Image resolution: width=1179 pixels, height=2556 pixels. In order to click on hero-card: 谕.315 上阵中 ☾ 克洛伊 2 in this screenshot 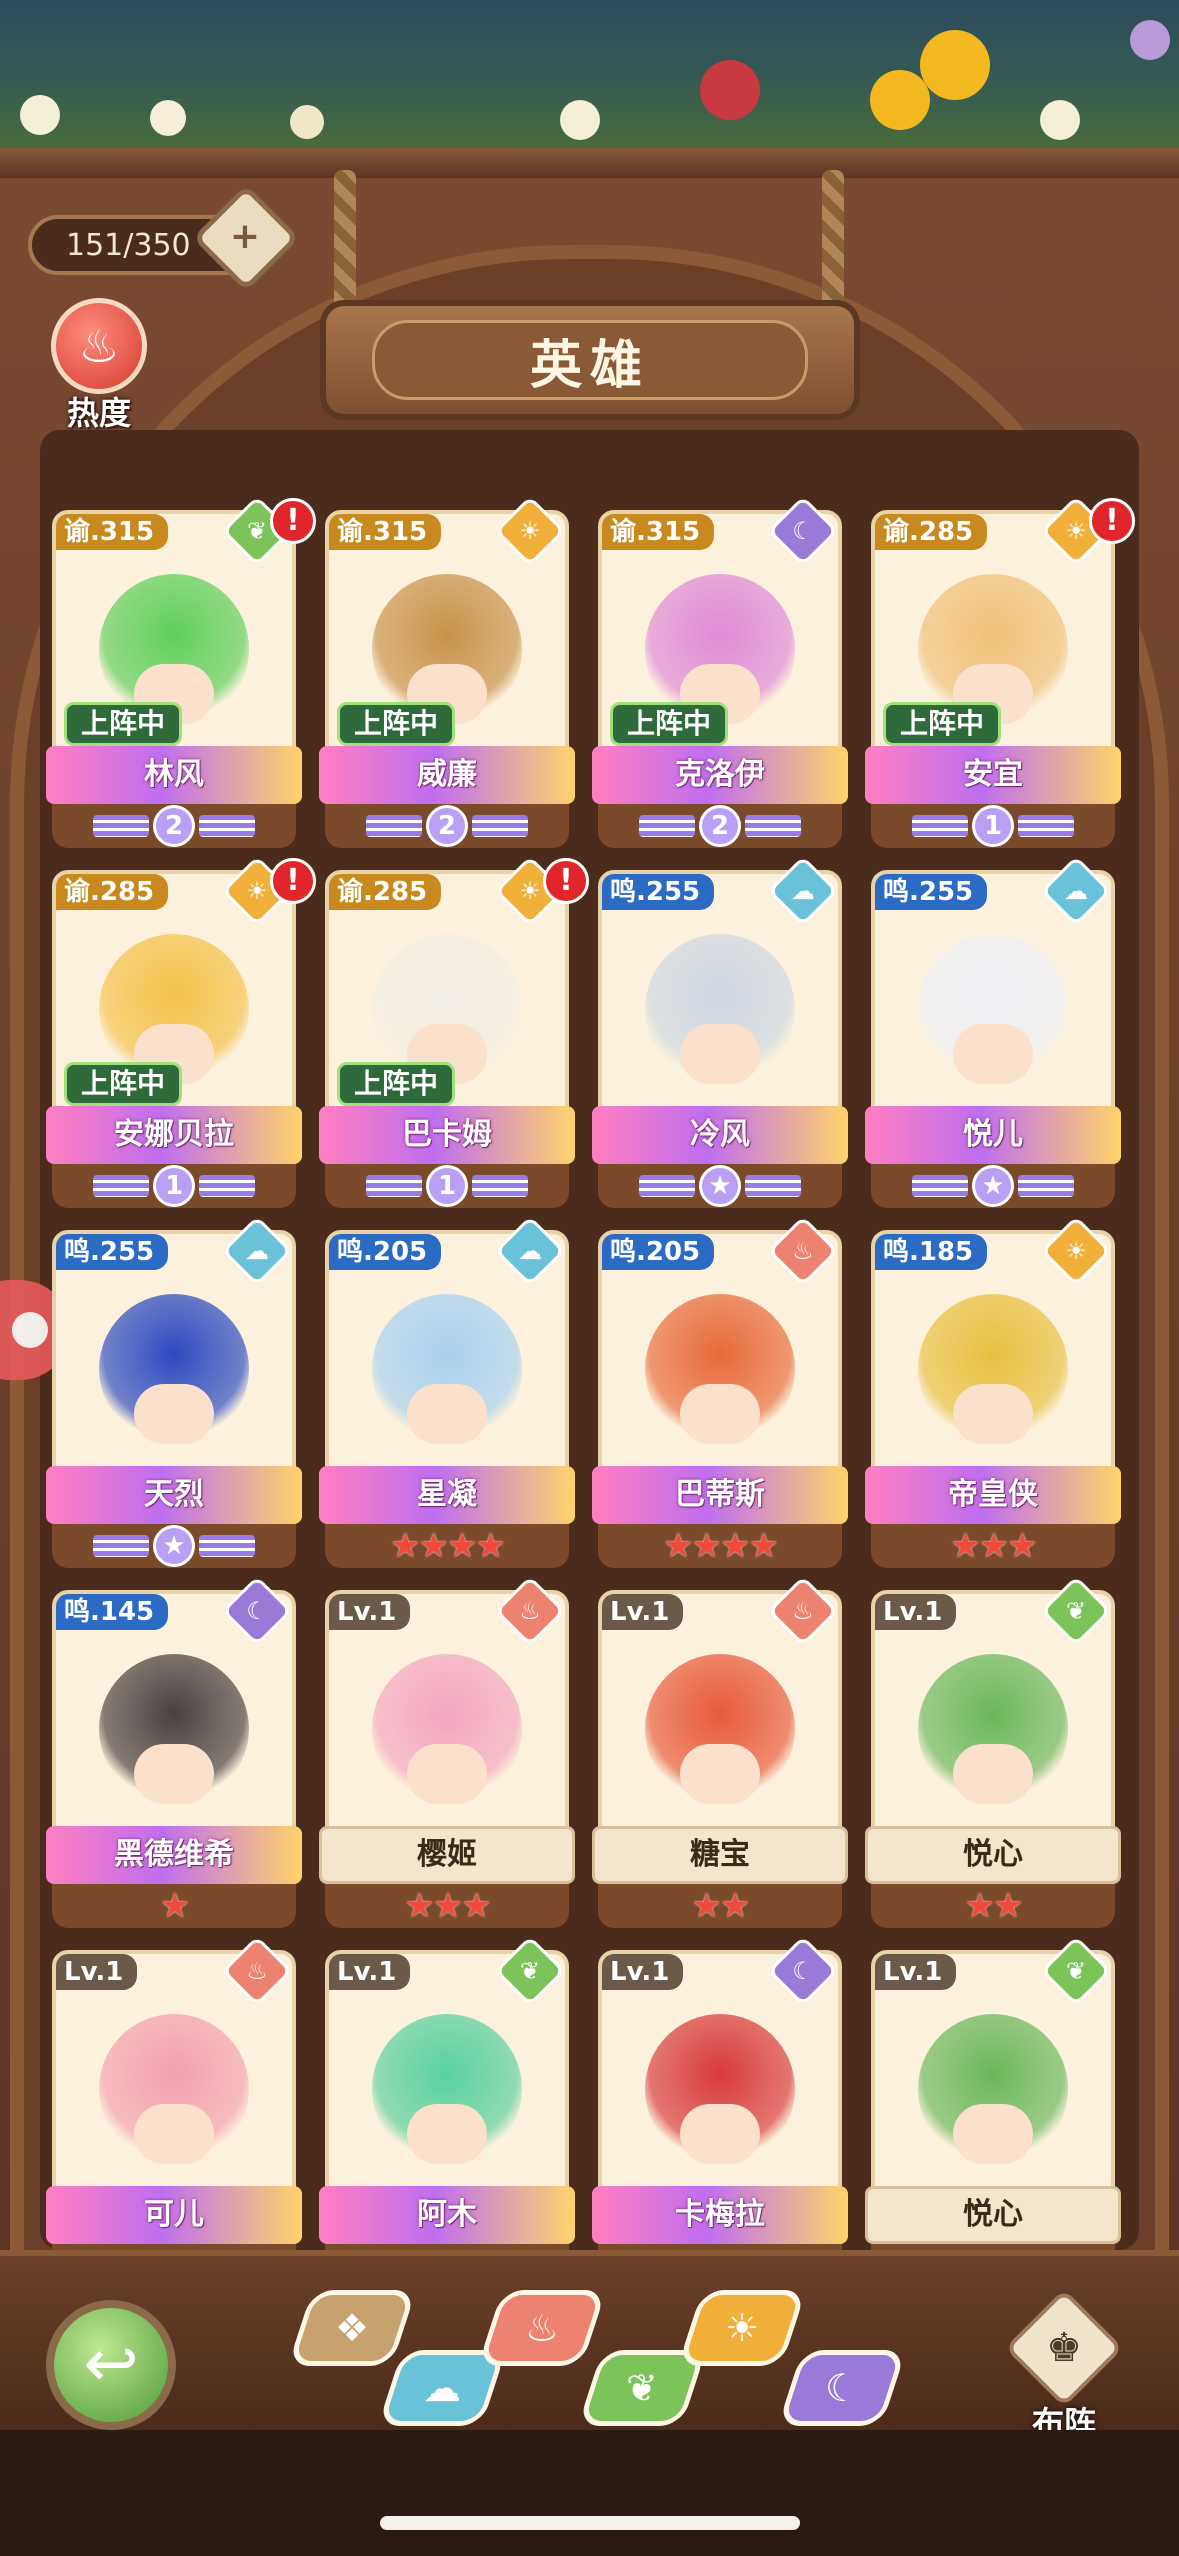, I will do `click(720, 672)`.